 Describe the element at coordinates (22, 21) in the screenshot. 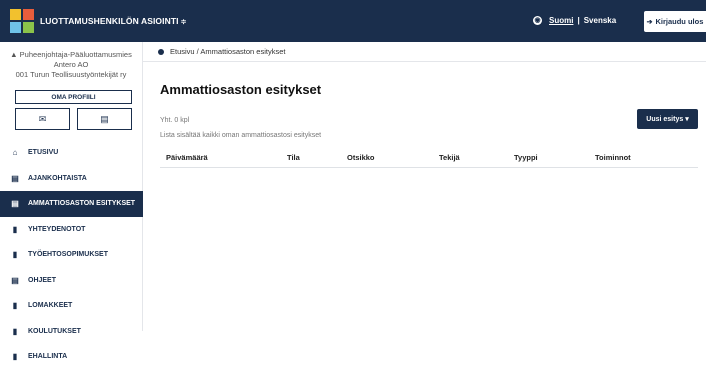

I see `app-logo-icon` at that location.